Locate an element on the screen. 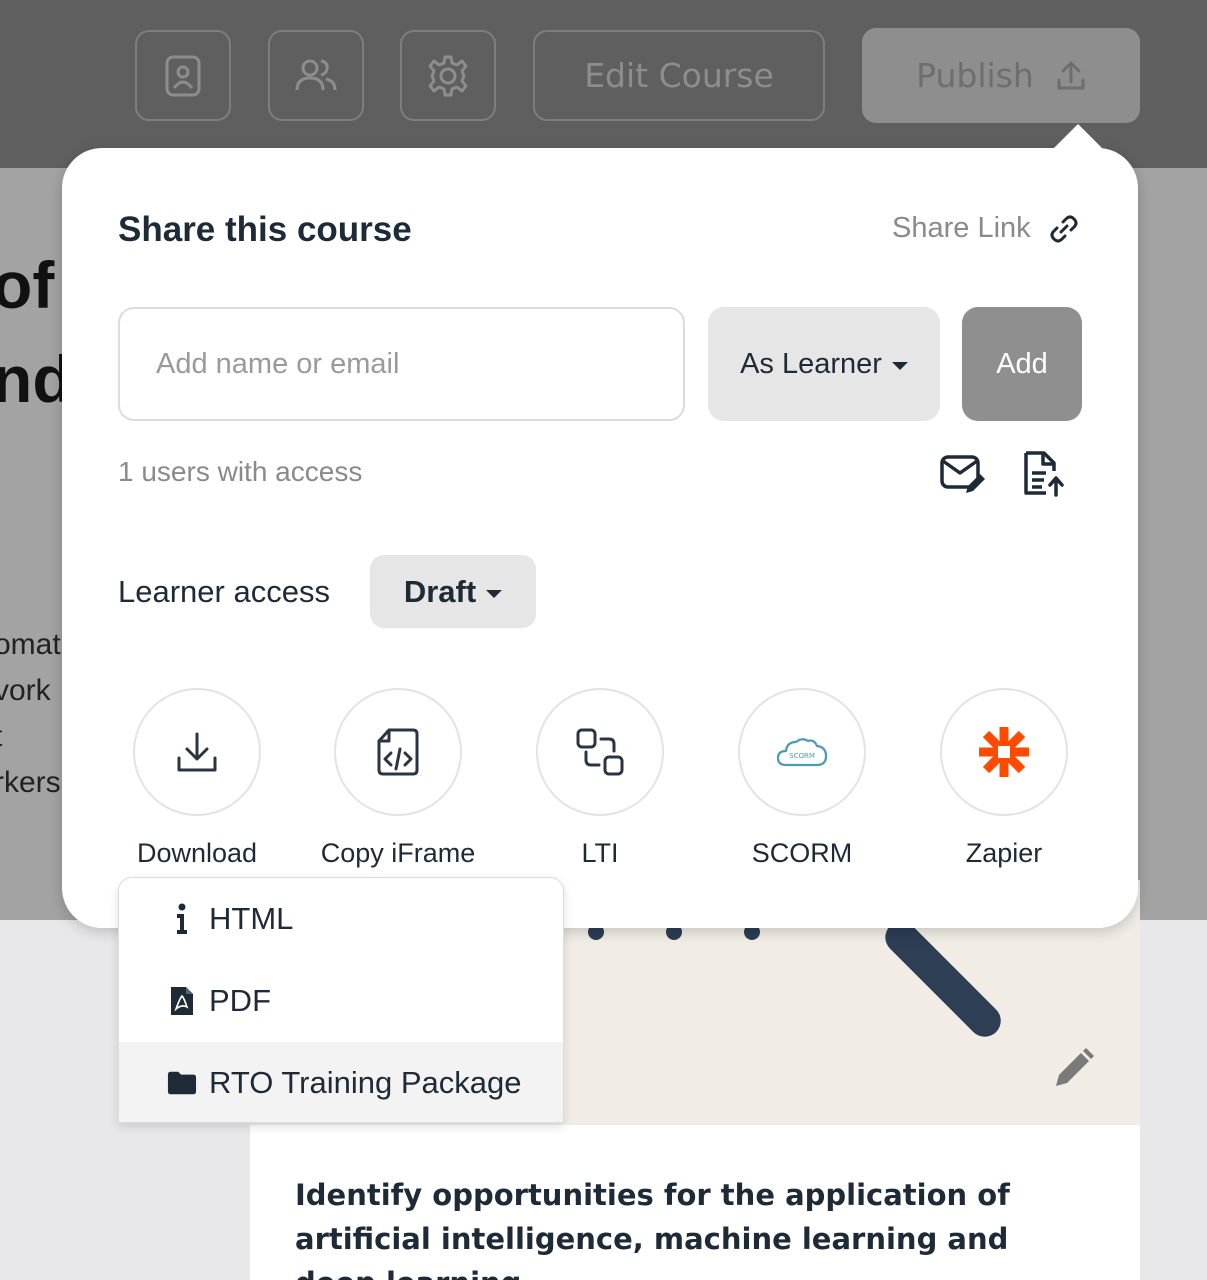  copy-iframe-label: Copy iFrame is located at coordinates (398, 853).